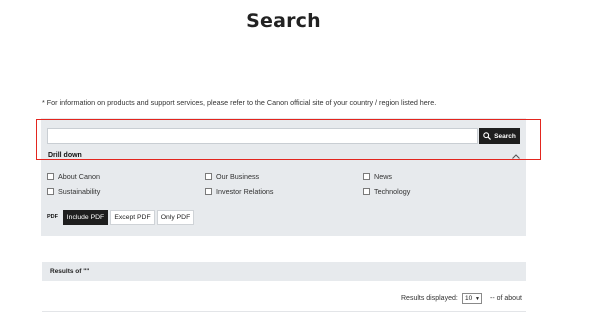 The image size is (600, 327). Describe the element at coordinates (79, 191) in the screenshot. I see `category-label: Sustainability` at that location.